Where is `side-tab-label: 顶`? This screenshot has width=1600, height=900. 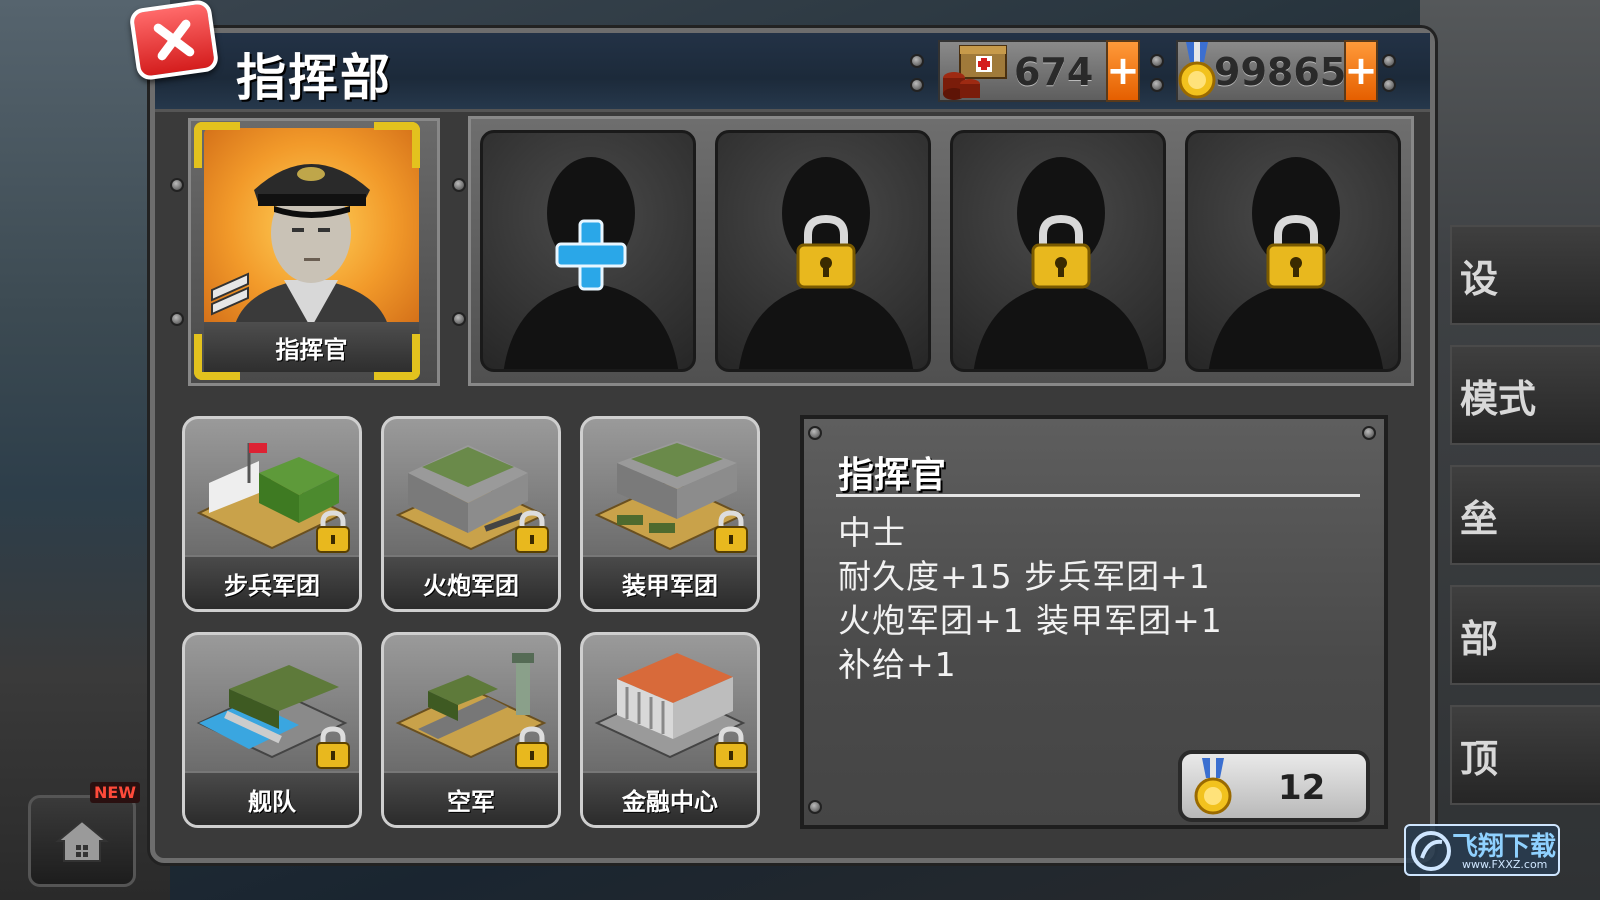
side-tab-label: 顶 is located at coordinates (1479, 758).